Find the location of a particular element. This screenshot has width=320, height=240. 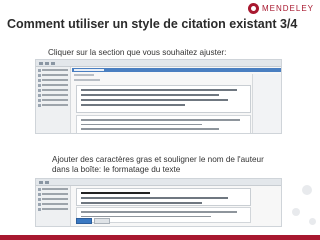

editor-main is located at coordinates (176, 206).